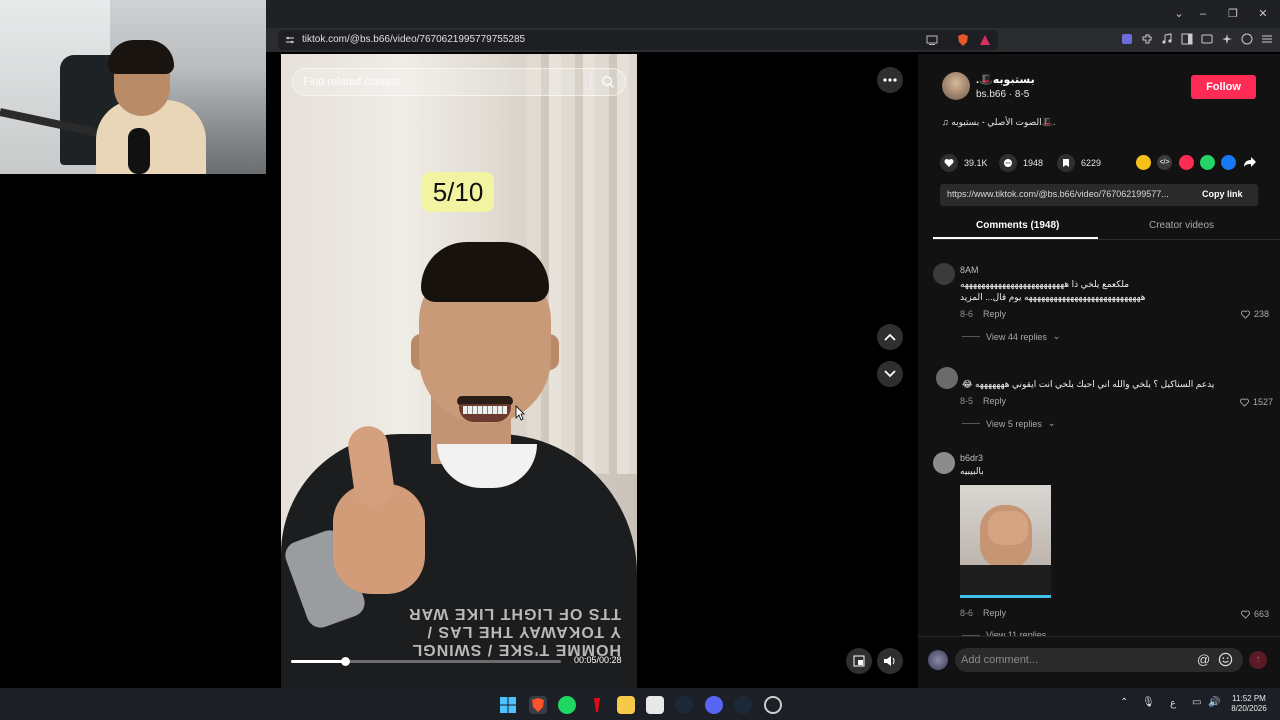 The image size is (1280, 720). What do you see at coordinates (985, 40) in the screenshot?
I see `brave-rewards-icon` at bounding box center [985, 40].